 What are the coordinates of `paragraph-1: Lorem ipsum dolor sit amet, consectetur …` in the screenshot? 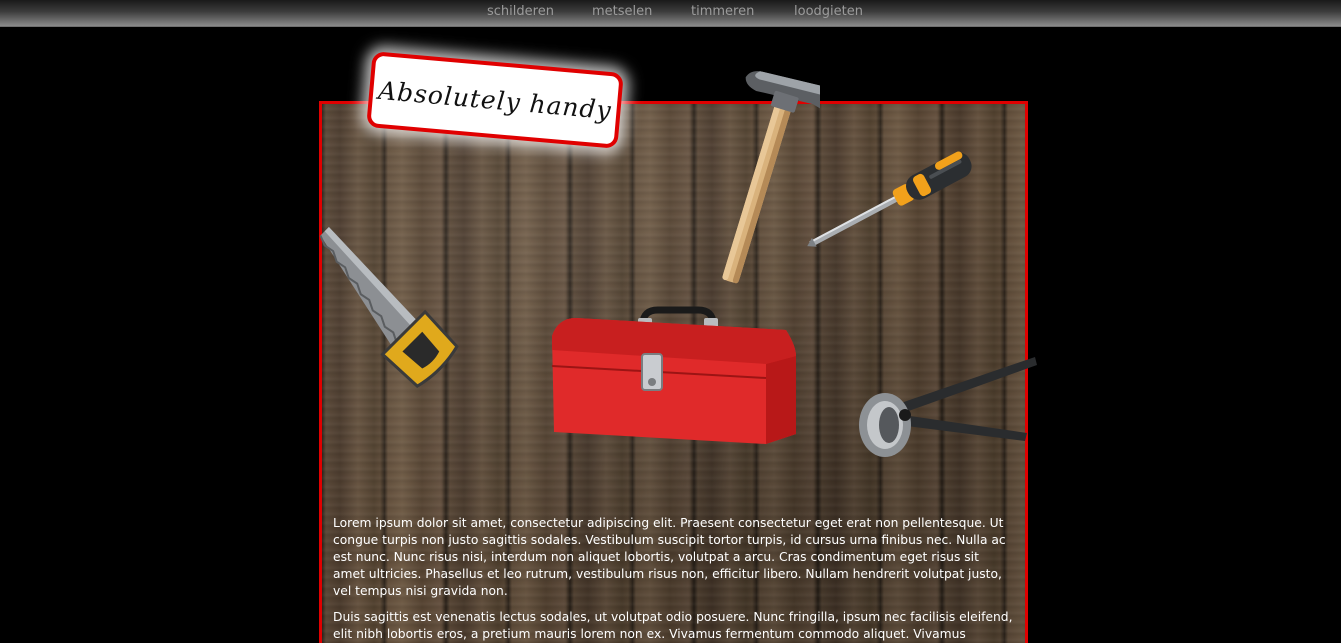 It's located at (669, 557).